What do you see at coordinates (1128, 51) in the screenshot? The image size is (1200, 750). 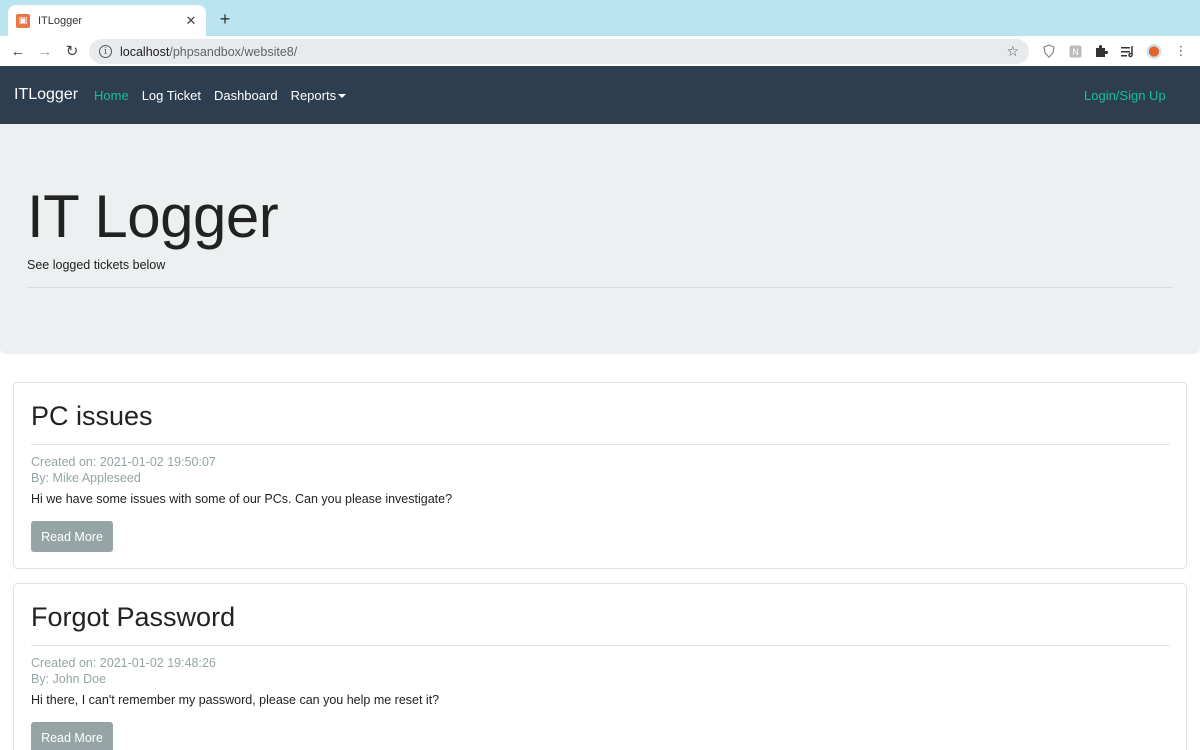 I see `reading-list-icon` at bounding box center [1128, 51].